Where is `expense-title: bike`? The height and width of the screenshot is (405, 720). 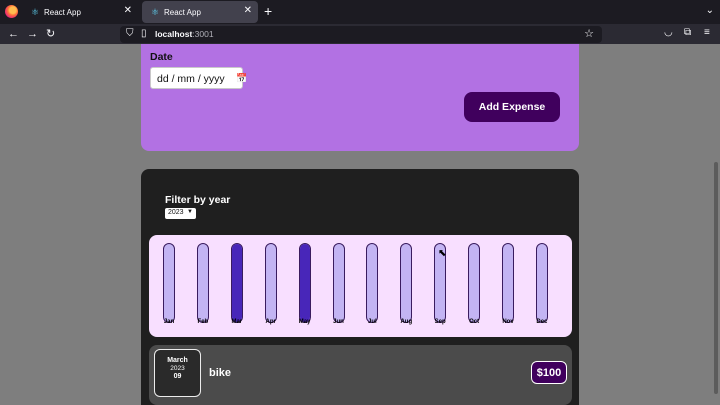 expense-title: bike is located at coordinates (220, 373).